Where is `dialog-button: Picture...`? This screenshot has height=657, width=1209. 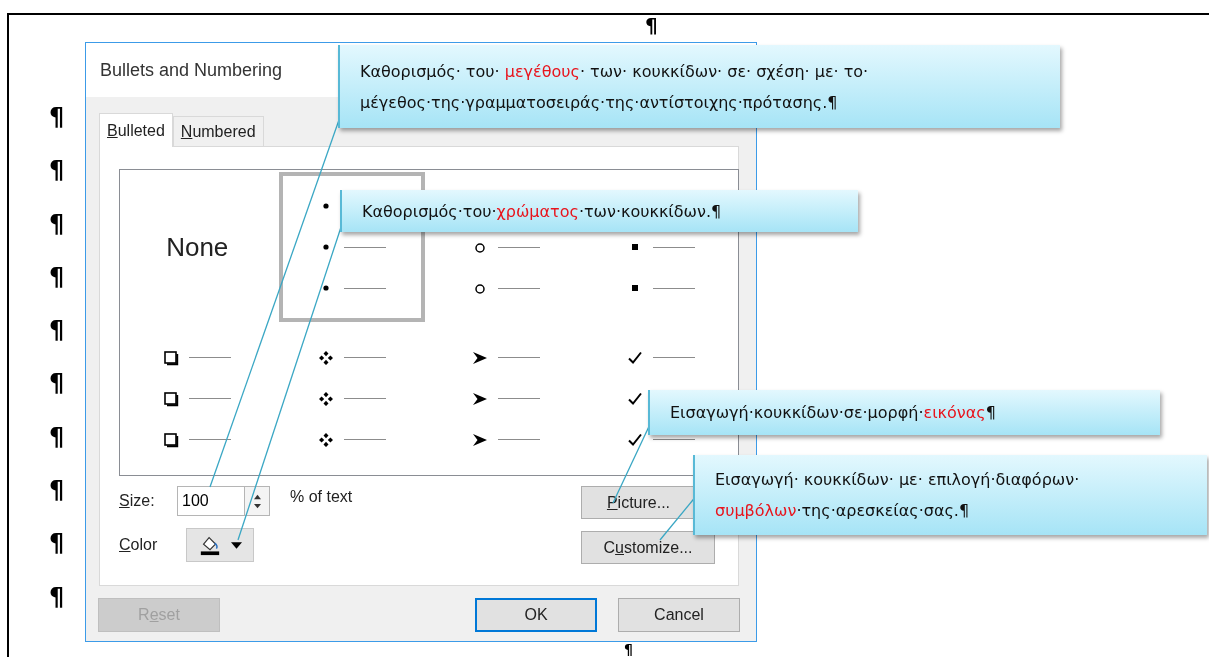
dialog-button: Picture... is located at coordinates (638, 502).